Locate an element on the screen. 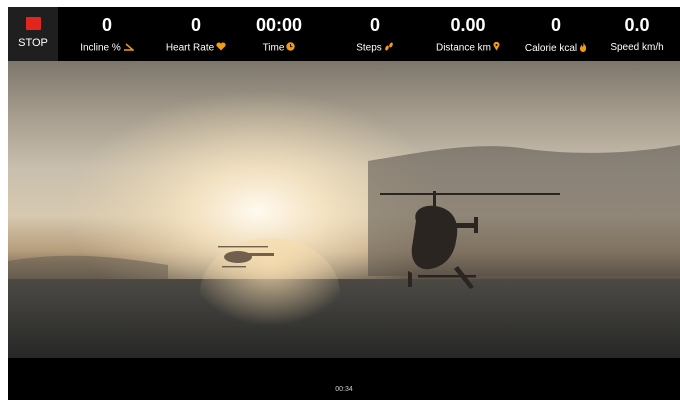  time-value: 00:00 is located at coordinates (279, 25).